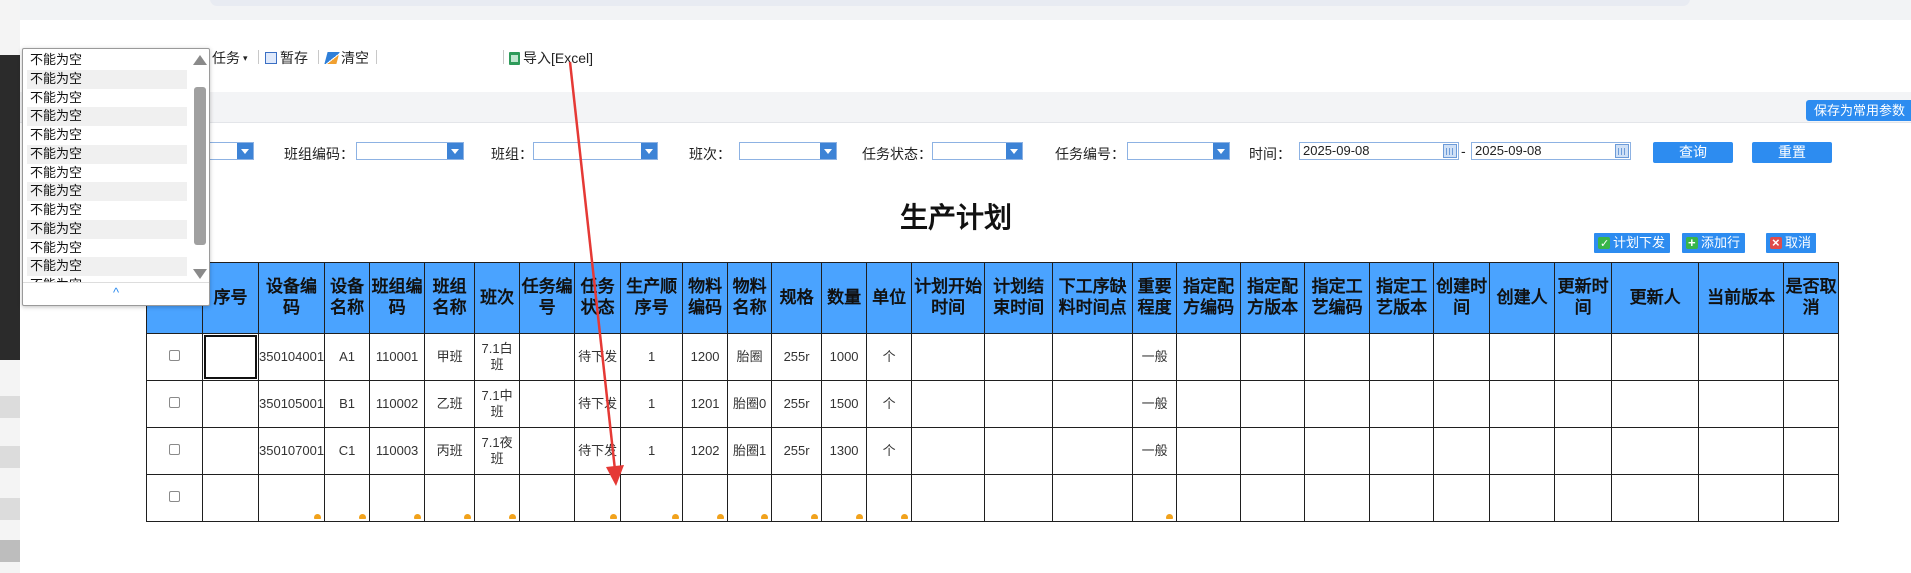  What do you see at coordinates (596, 273) in the screenshot?
I see `annotation-arrow` at bounding box center [596, 273].